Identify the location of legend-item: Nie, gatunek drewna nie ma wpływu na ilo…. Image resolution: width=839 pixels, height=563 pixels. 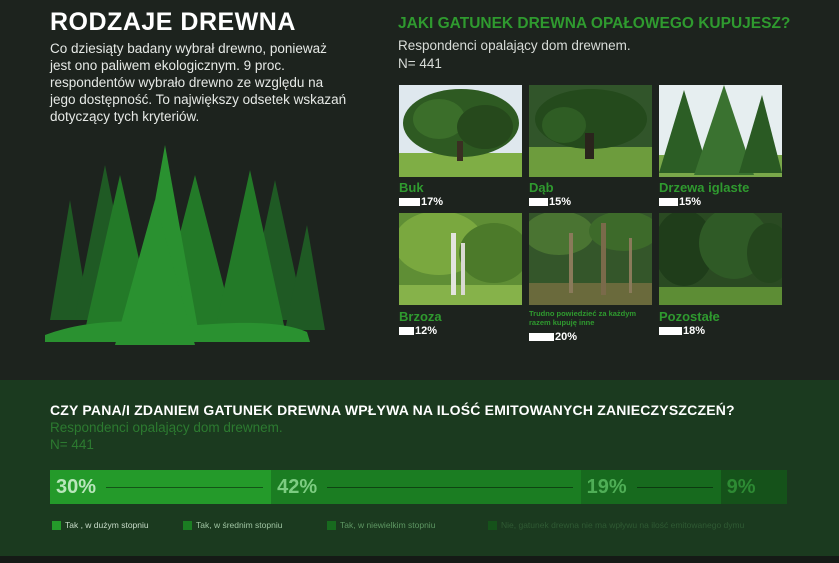
(616, 525).